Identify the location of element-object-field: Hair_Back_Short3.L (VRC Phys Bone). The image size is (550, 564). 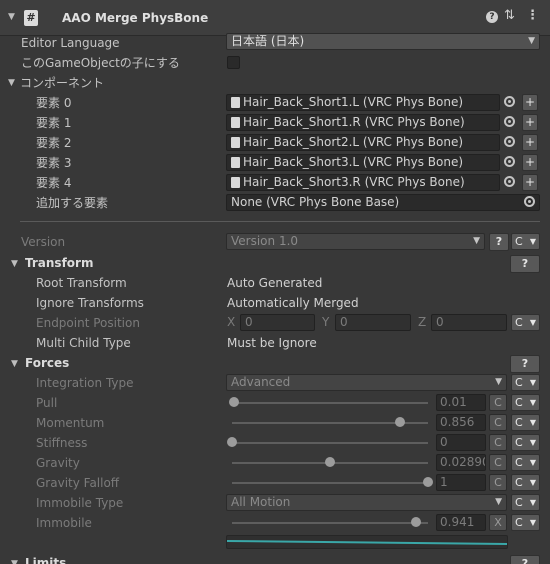
(363, 162).